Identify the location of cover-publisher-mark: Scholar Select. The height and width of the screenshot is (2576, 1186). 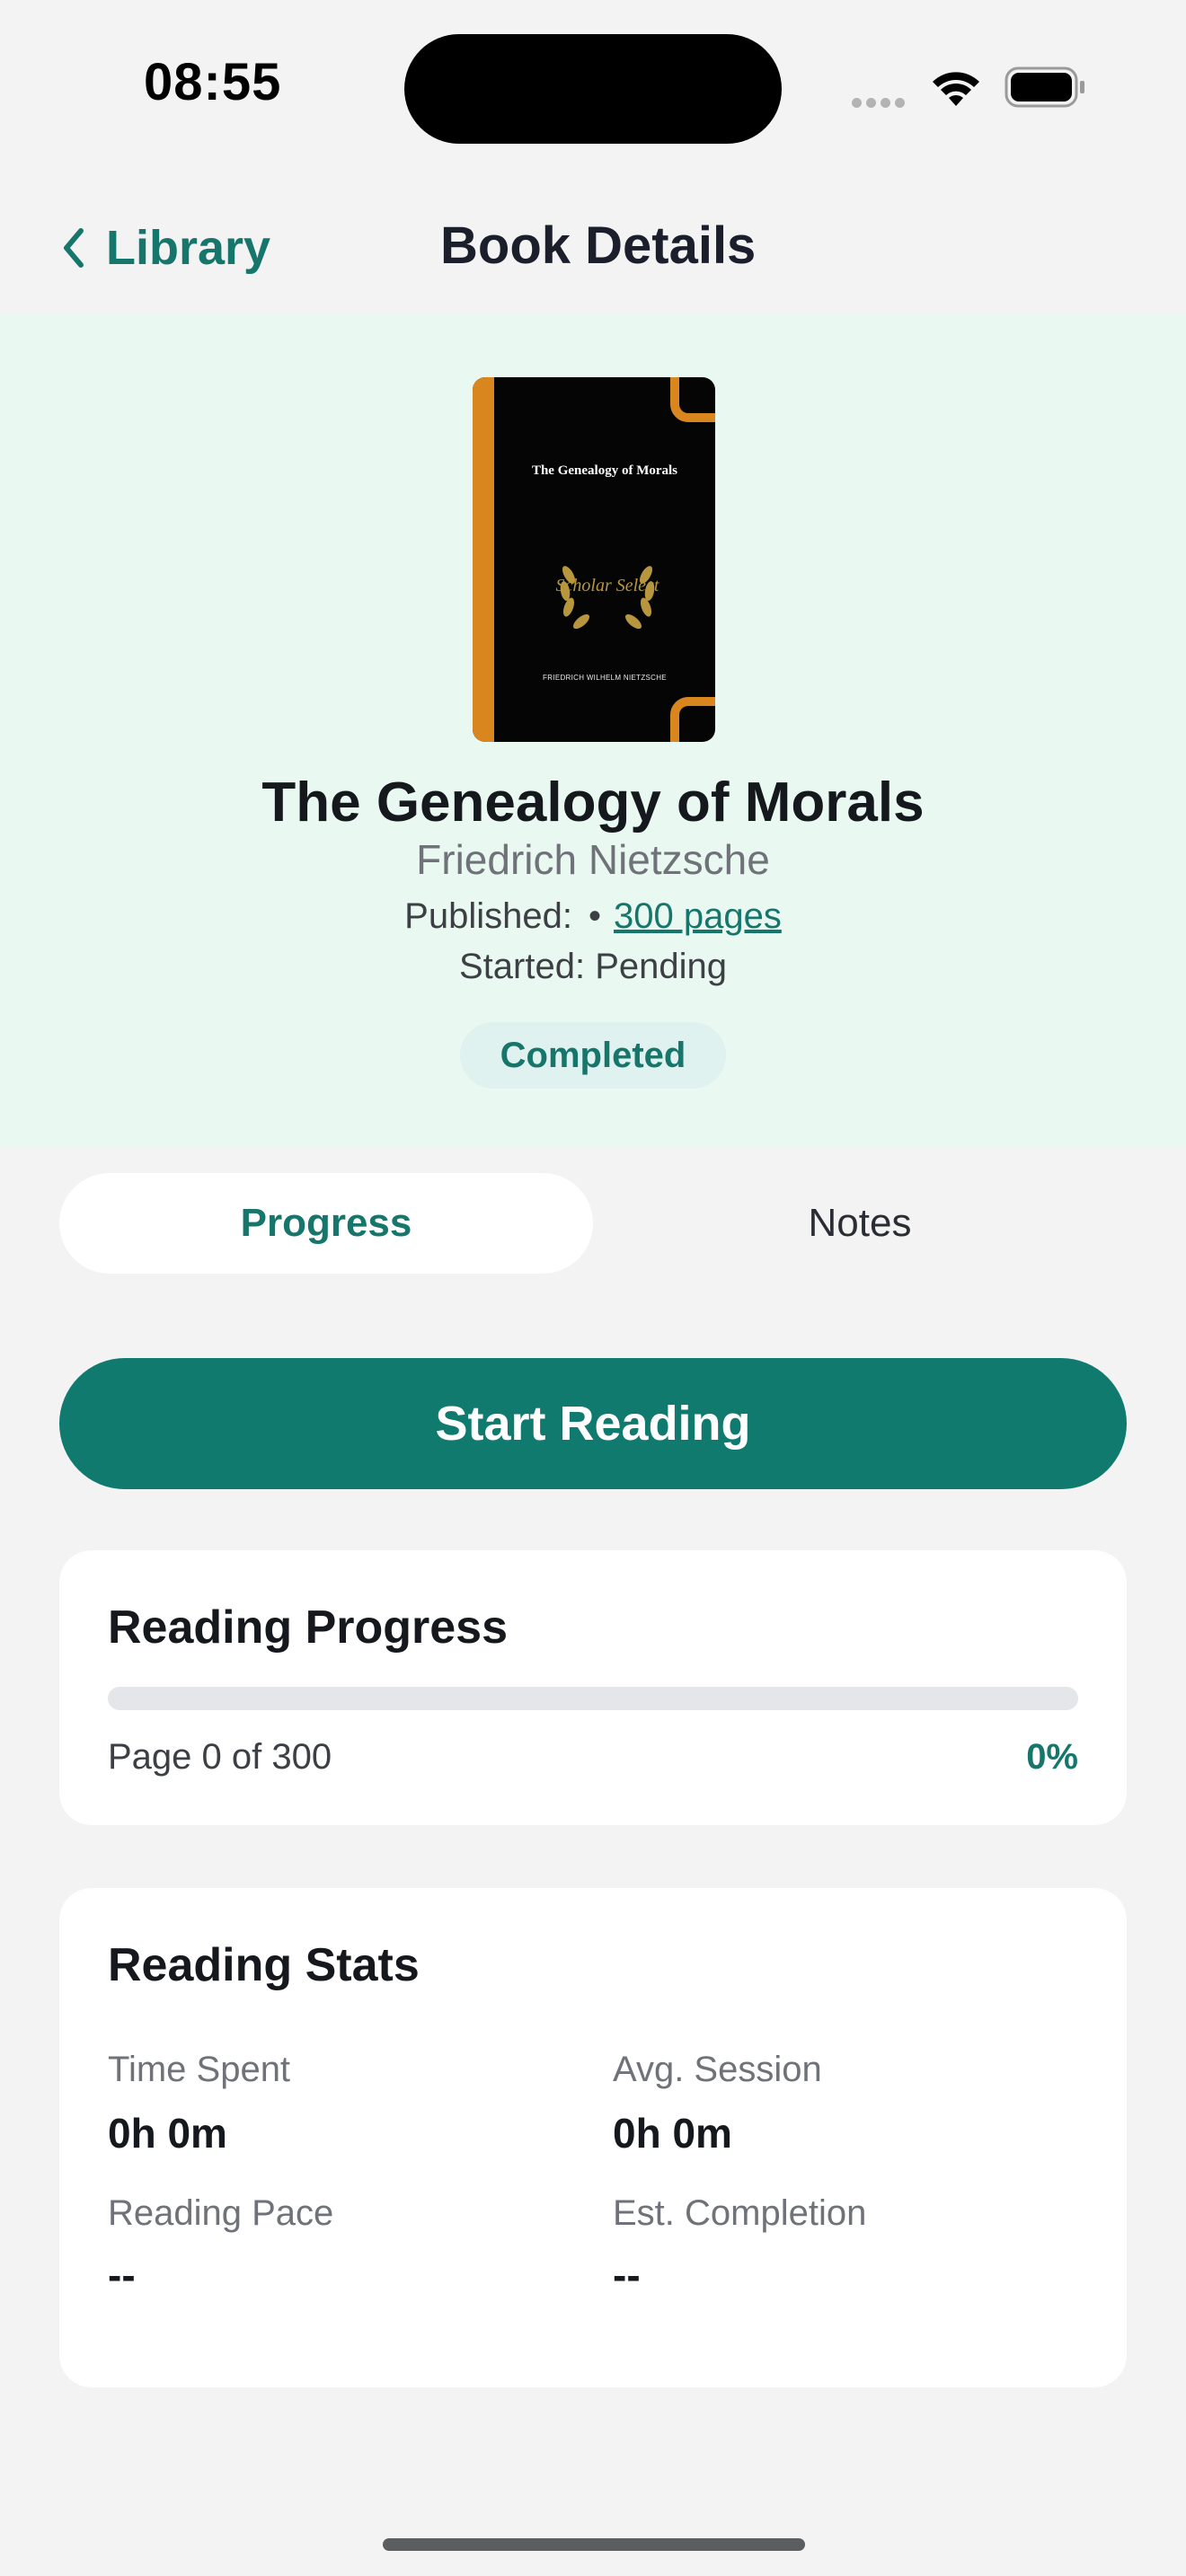
(607, 585).